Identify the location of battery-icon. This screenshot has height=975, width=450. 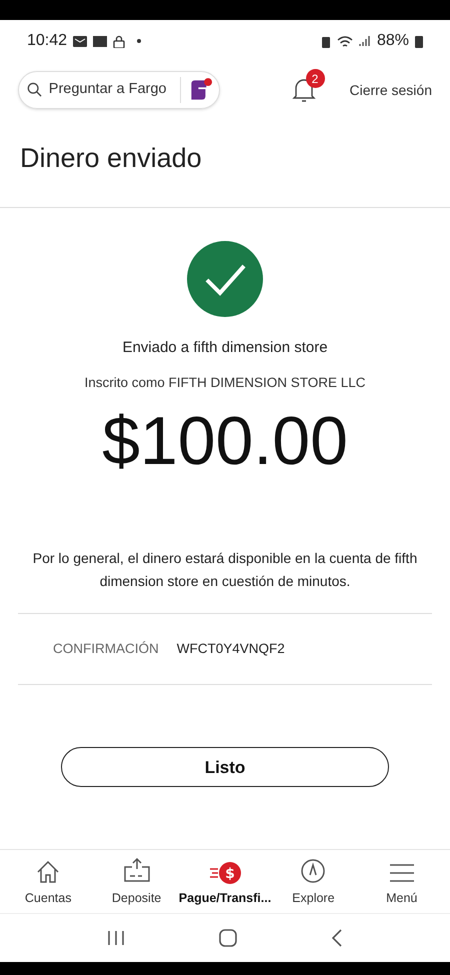
(419, 41).